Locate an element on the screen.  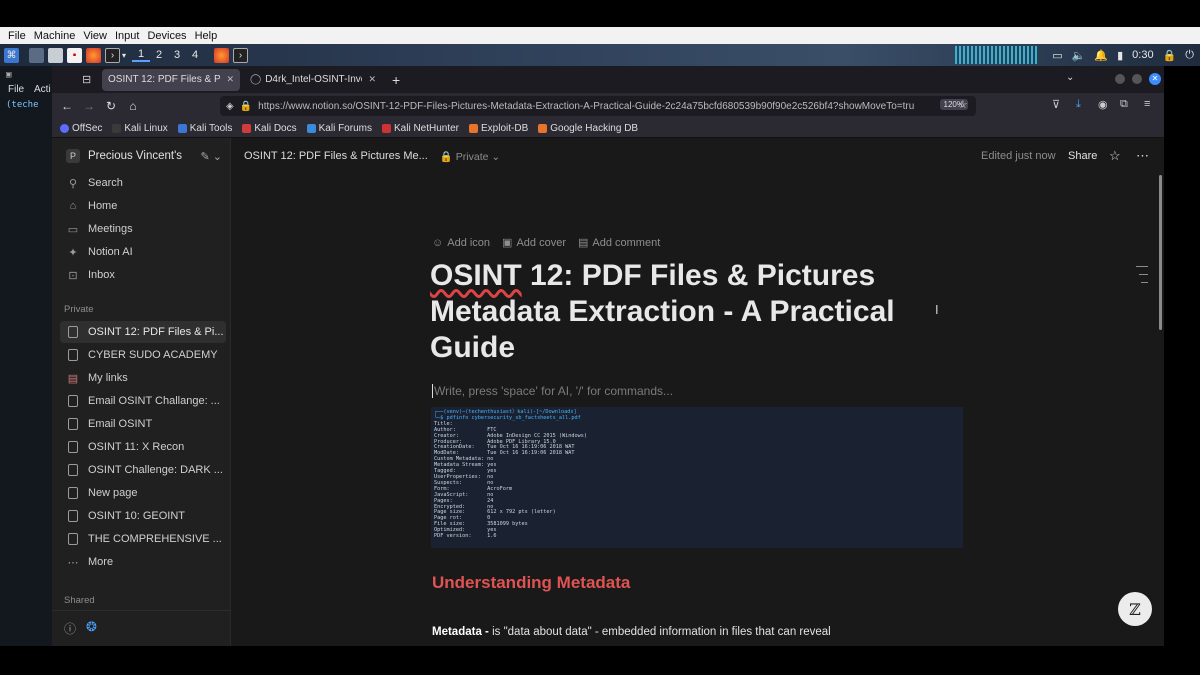
sidebar-item-inbox: ⊡ Inbox is located at coordinates (143, 275).